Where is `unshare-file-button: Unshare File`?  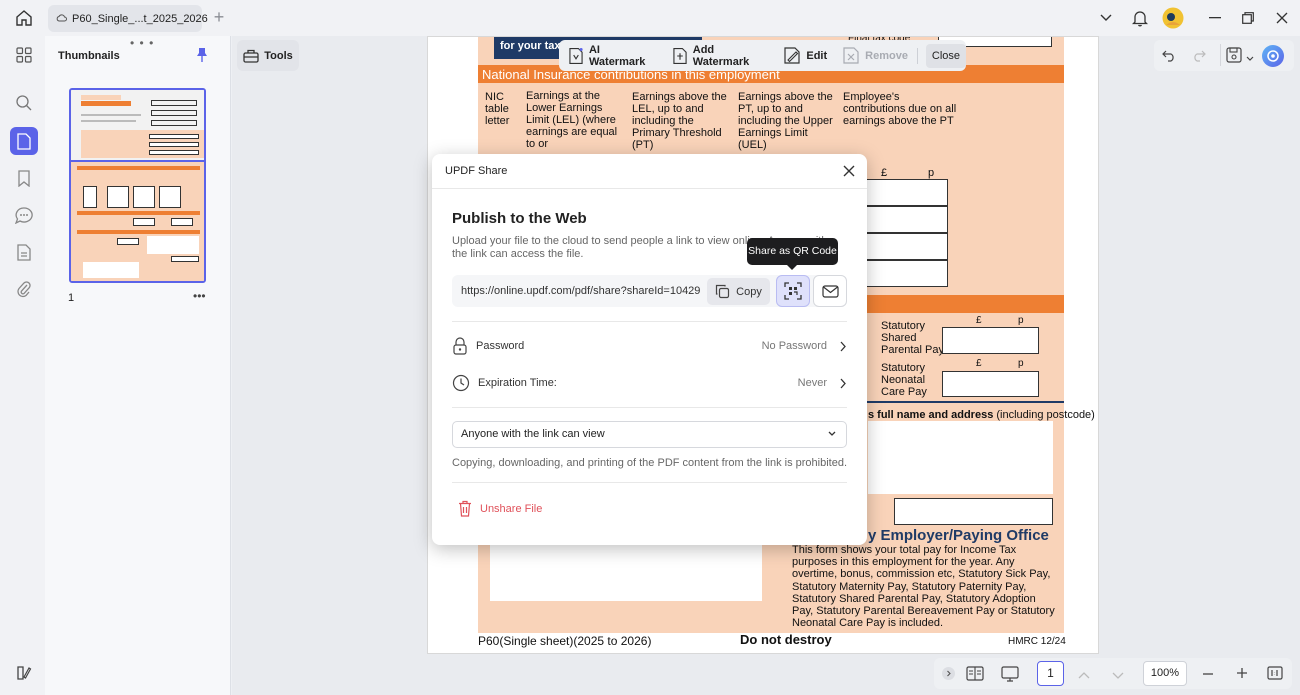
unshare-file-button: Unshare File is located at coordinates (500, 508).